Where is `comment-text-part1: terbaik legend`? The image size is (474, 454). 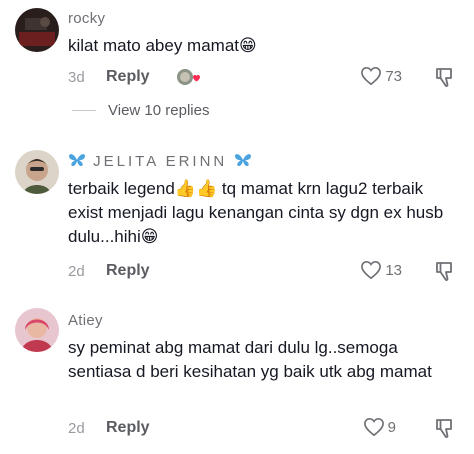 comment-text-part1: terbaik legend is located at coordinates (121, 188).